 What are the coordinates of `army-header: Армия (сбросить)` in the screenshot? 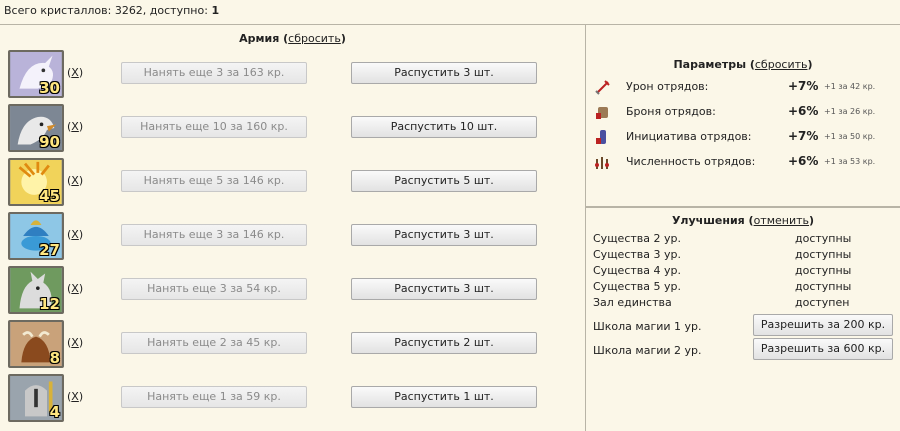 It's located at (292, 38).